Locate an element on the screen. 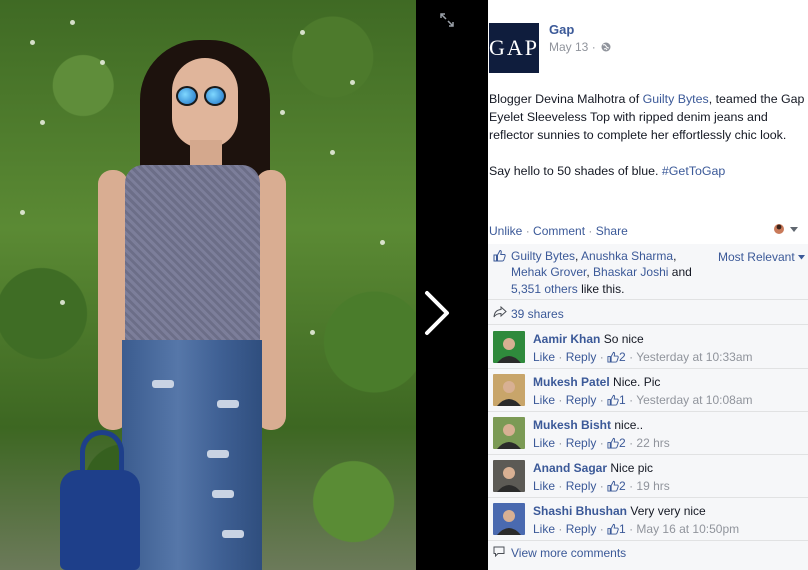 Image resolution: width=808 pixels, height=570 pixels. comment-author-link: Aamir Khan is located at coordinates (566, 339).